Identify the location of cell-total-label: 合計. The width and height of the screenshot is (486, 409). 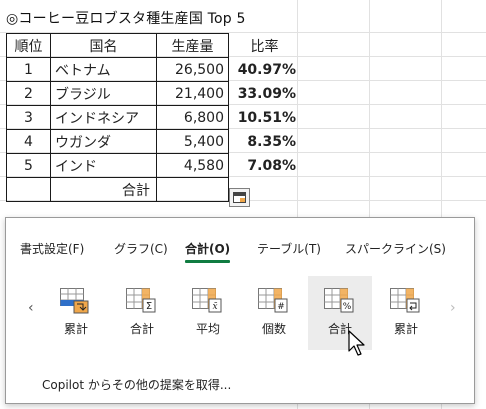
(103, 189).